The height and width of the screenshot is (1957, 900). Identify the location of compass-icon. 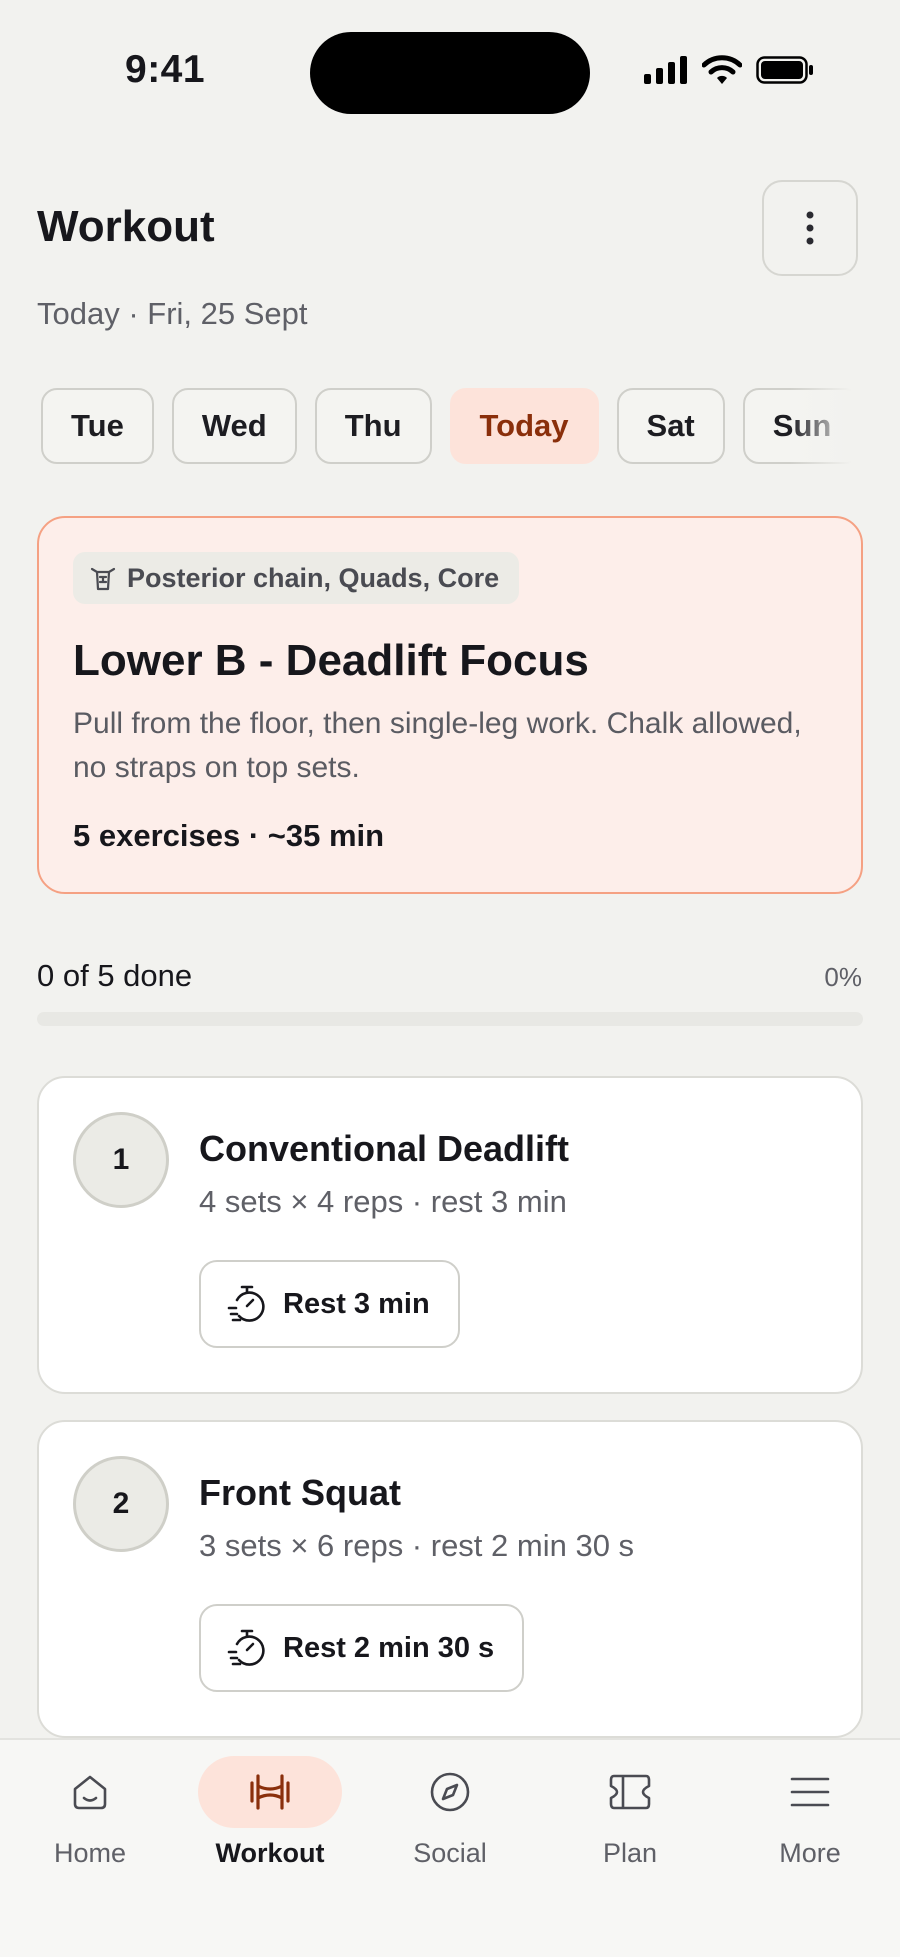
(450, 1792).